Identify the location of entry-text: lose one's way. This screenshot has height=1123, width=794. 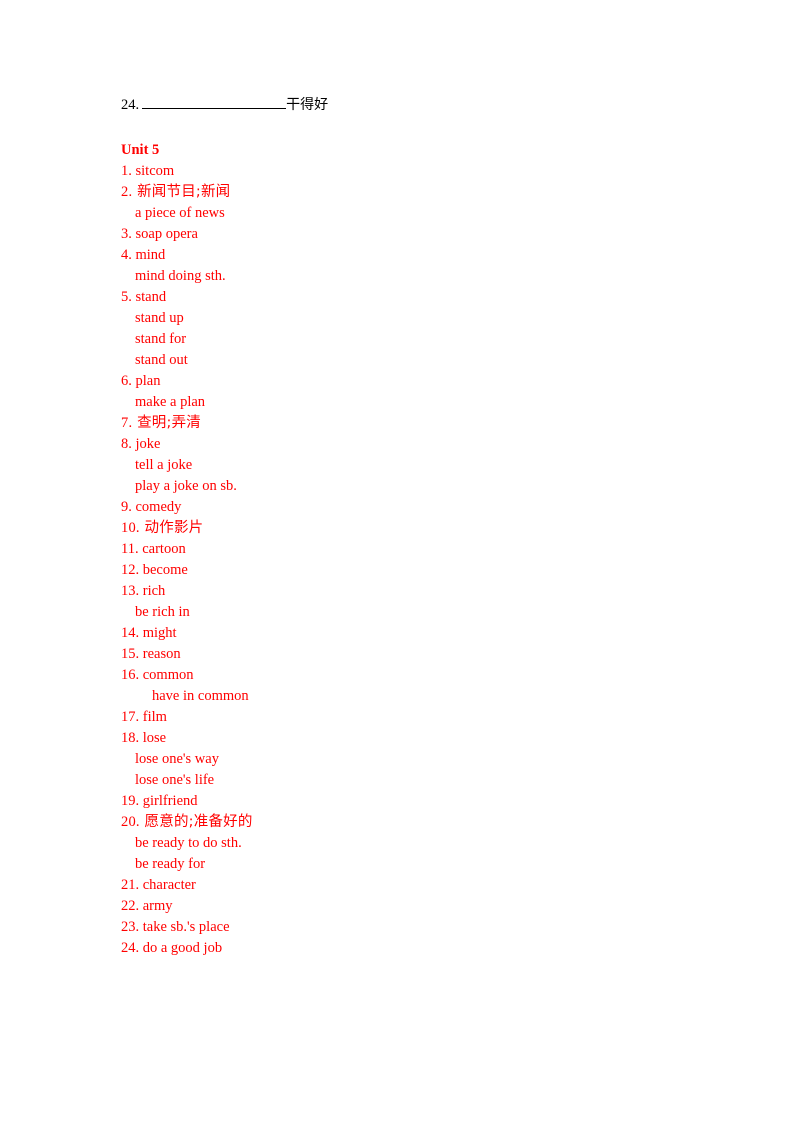
(177, 759).